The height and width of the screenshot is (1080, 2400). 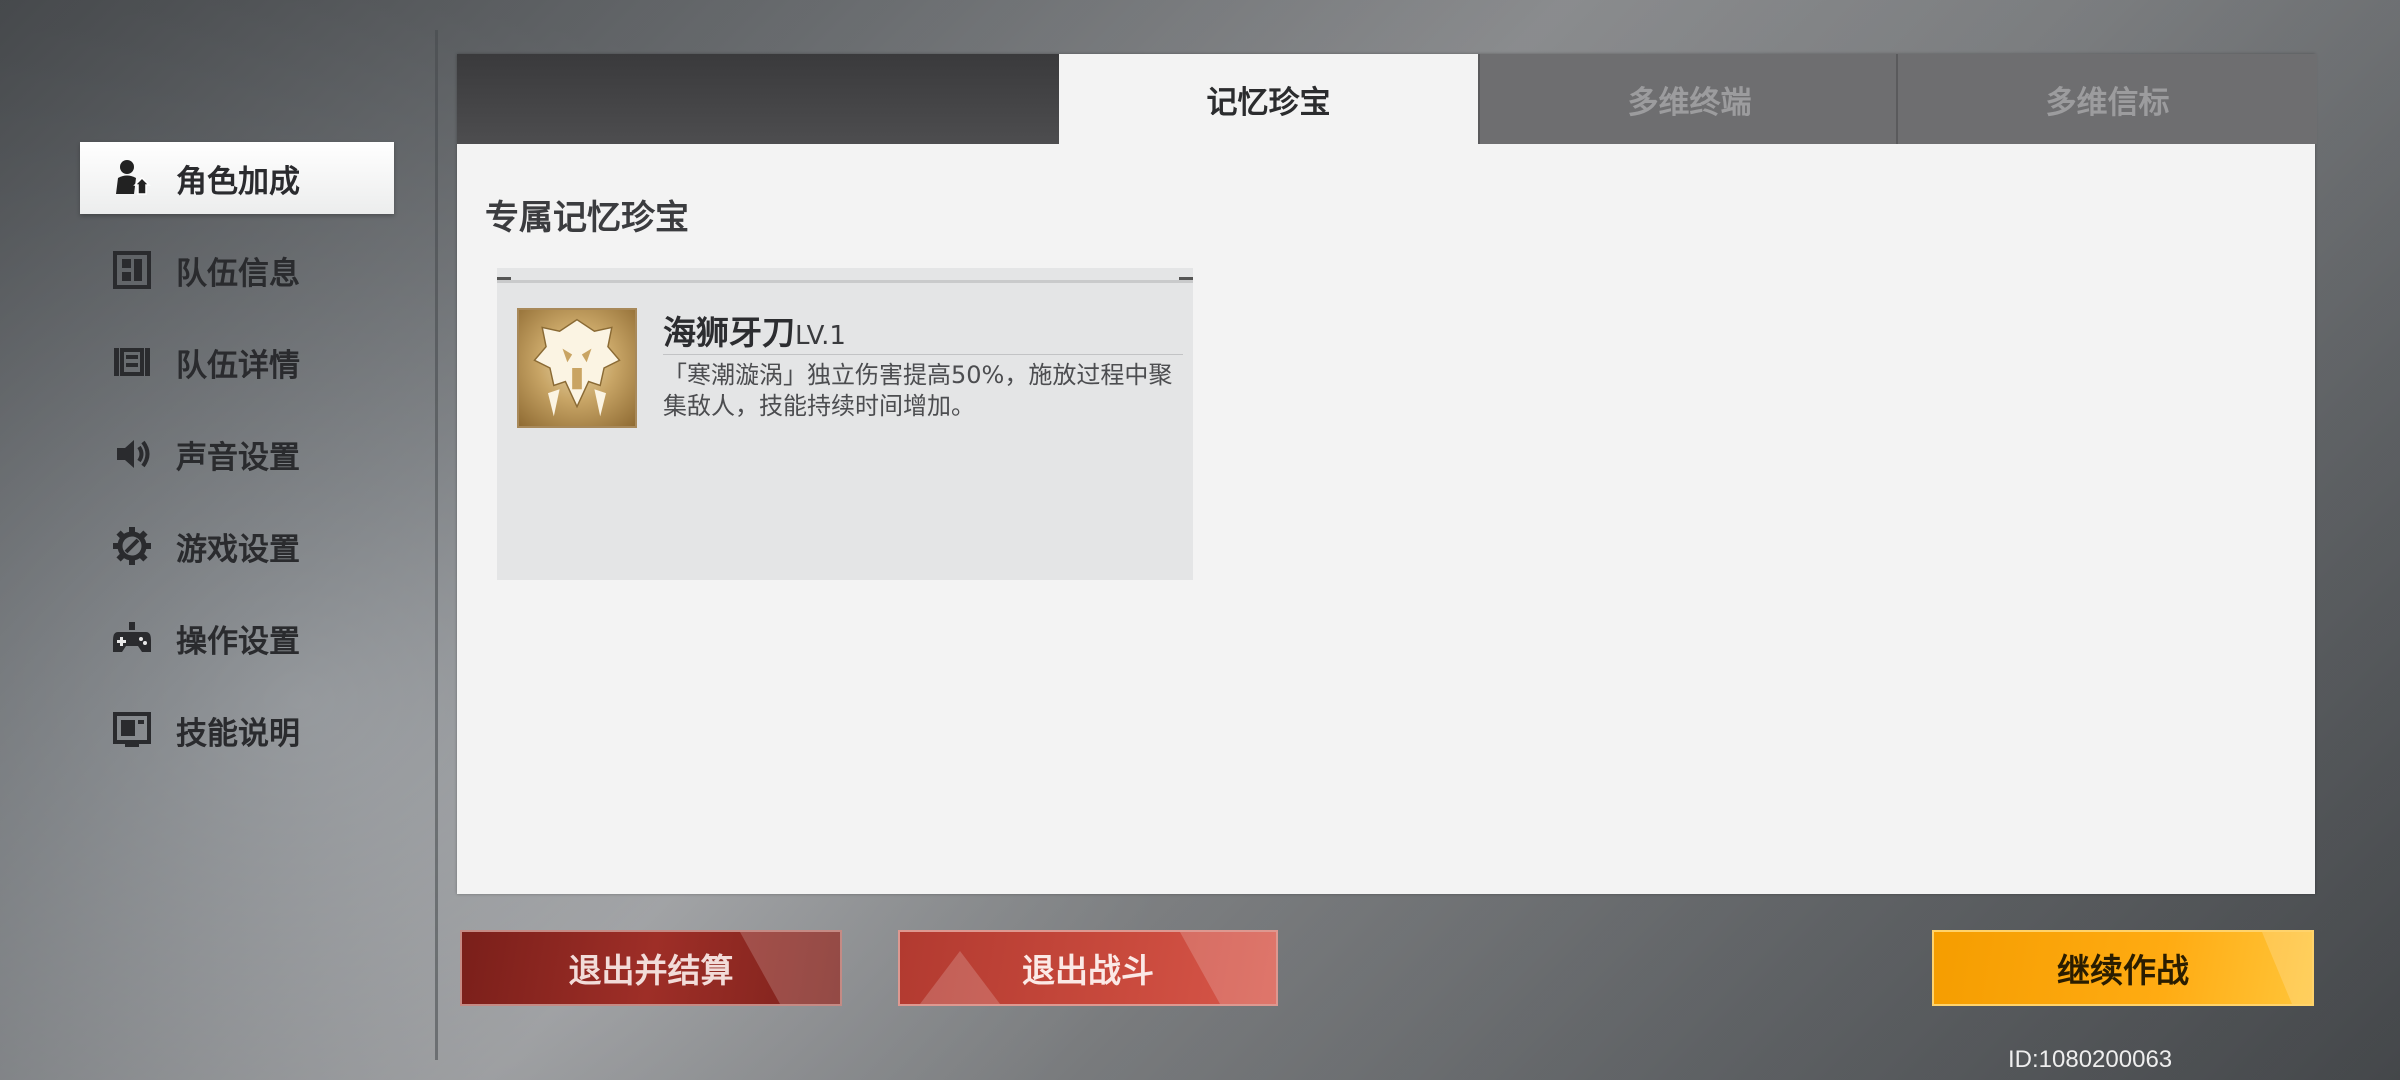 I want to click on sidebar-item-label: 队伍信息, so click(x=238, y=273).